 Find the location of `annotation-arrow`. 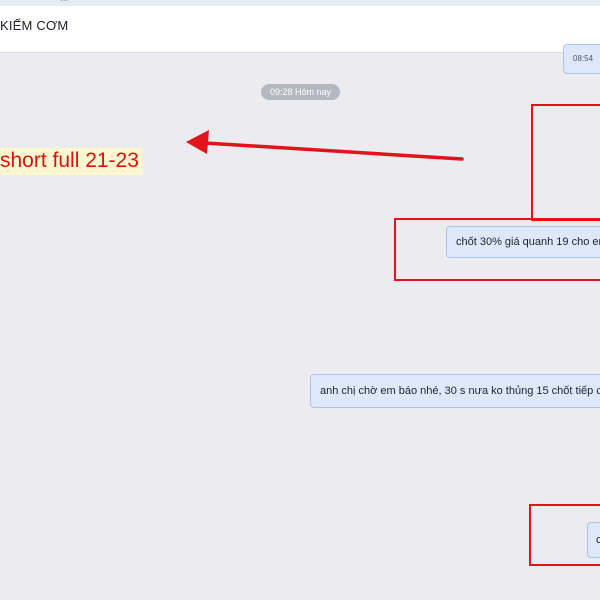

annotation-arrow is located at coordinates (325, 145).